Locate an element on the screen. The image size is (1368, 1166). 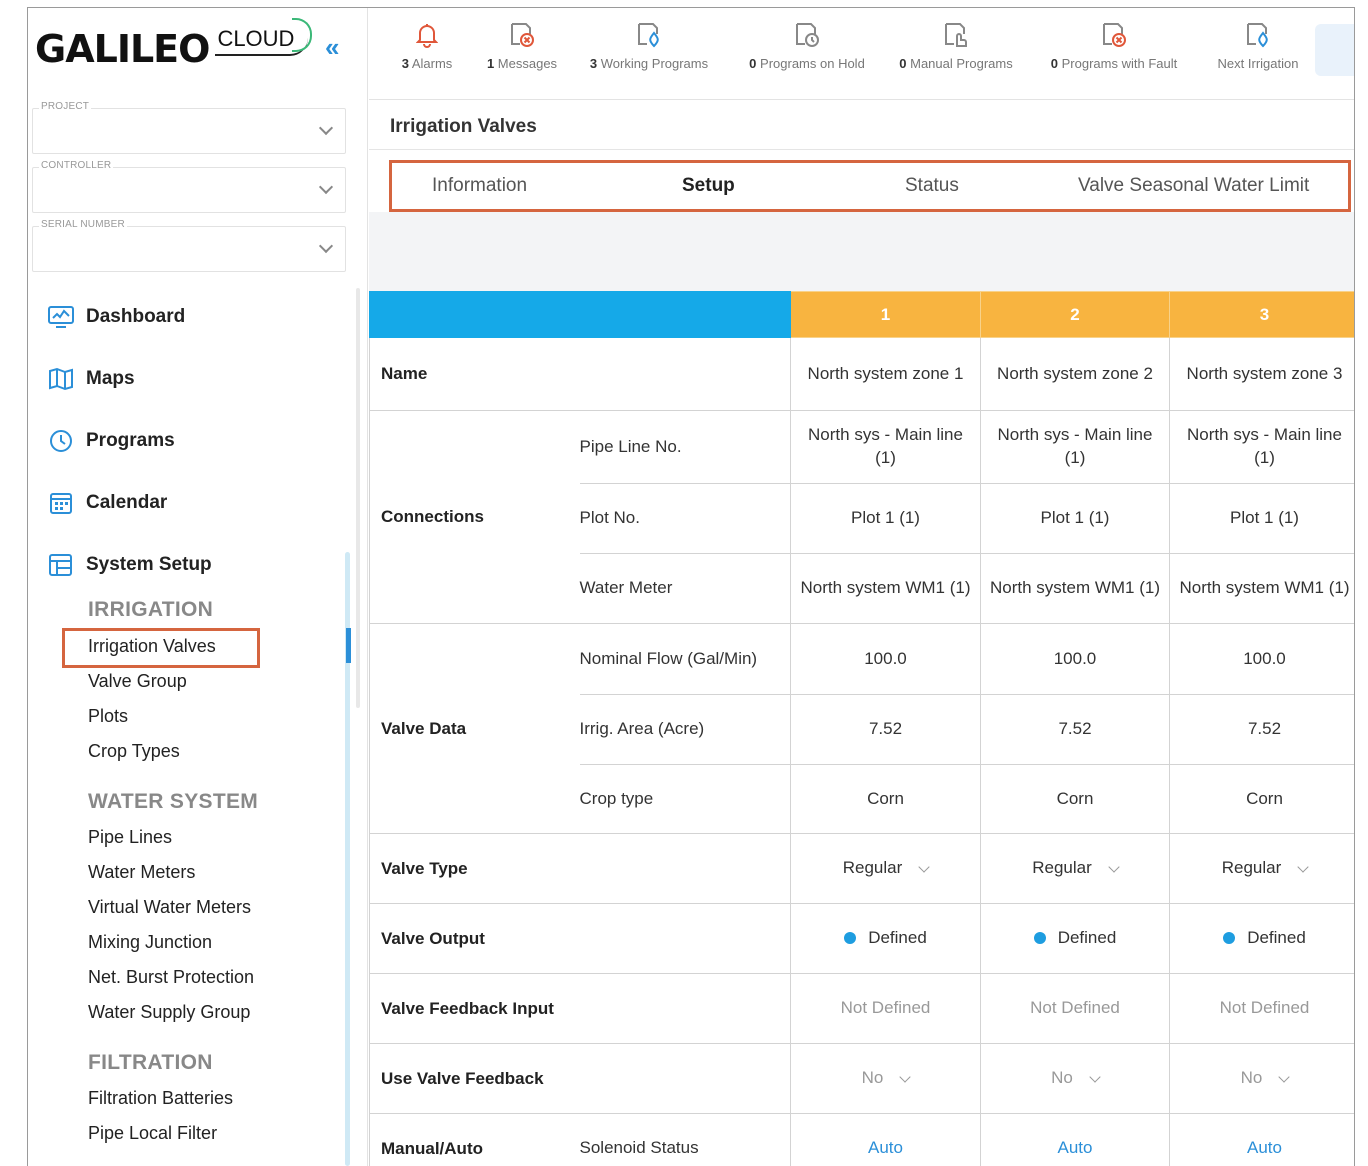
nav-maps: Maps is located at coordinates (130, 379).